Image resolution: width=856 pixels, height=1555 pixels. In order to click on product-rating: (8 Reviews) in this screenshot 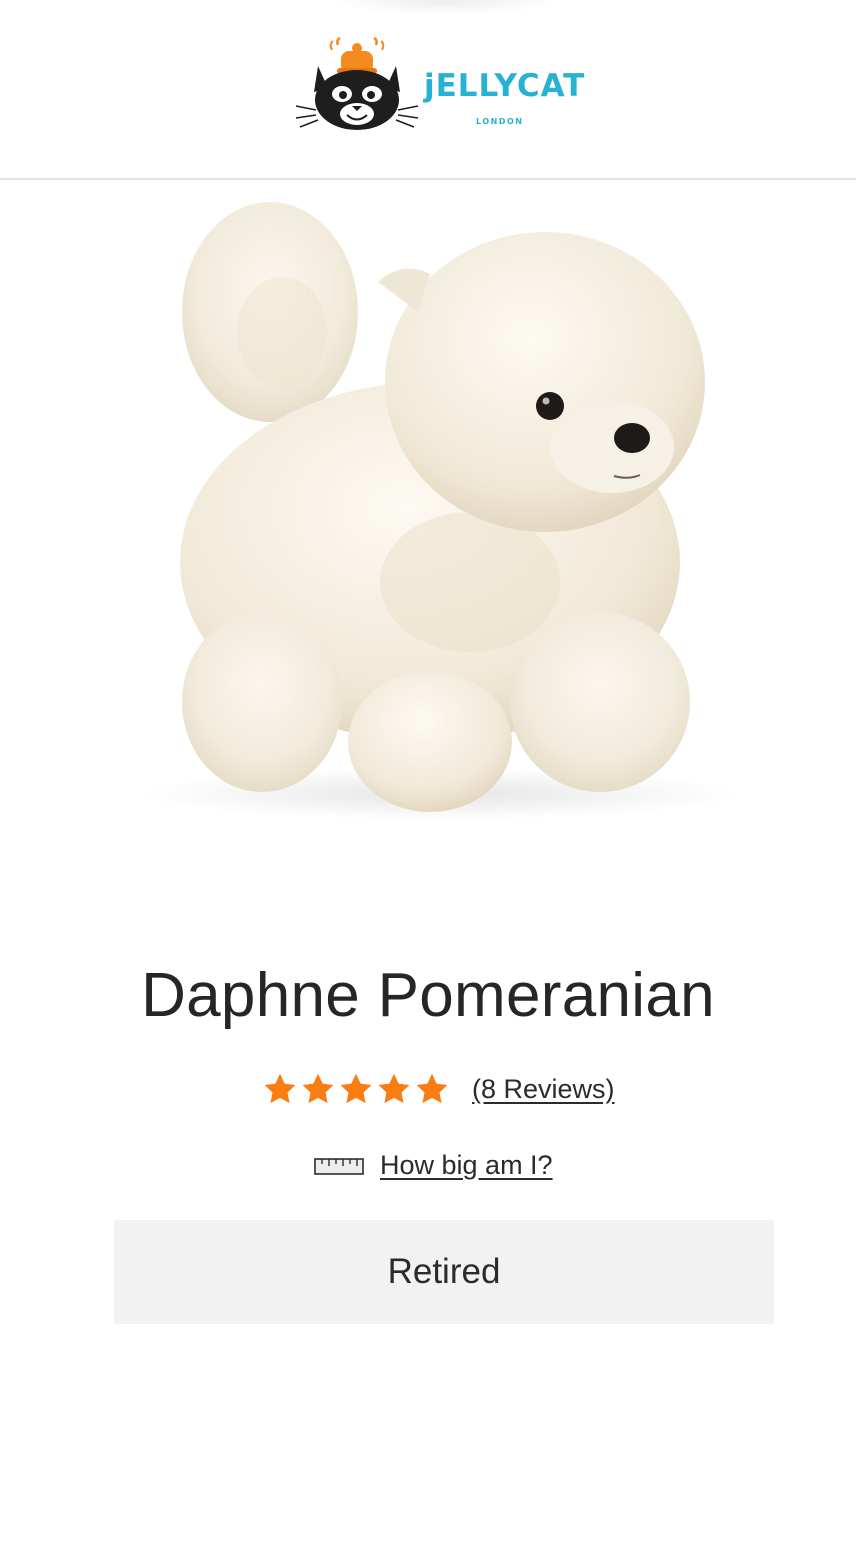, I will do `click(438, 1089)`.